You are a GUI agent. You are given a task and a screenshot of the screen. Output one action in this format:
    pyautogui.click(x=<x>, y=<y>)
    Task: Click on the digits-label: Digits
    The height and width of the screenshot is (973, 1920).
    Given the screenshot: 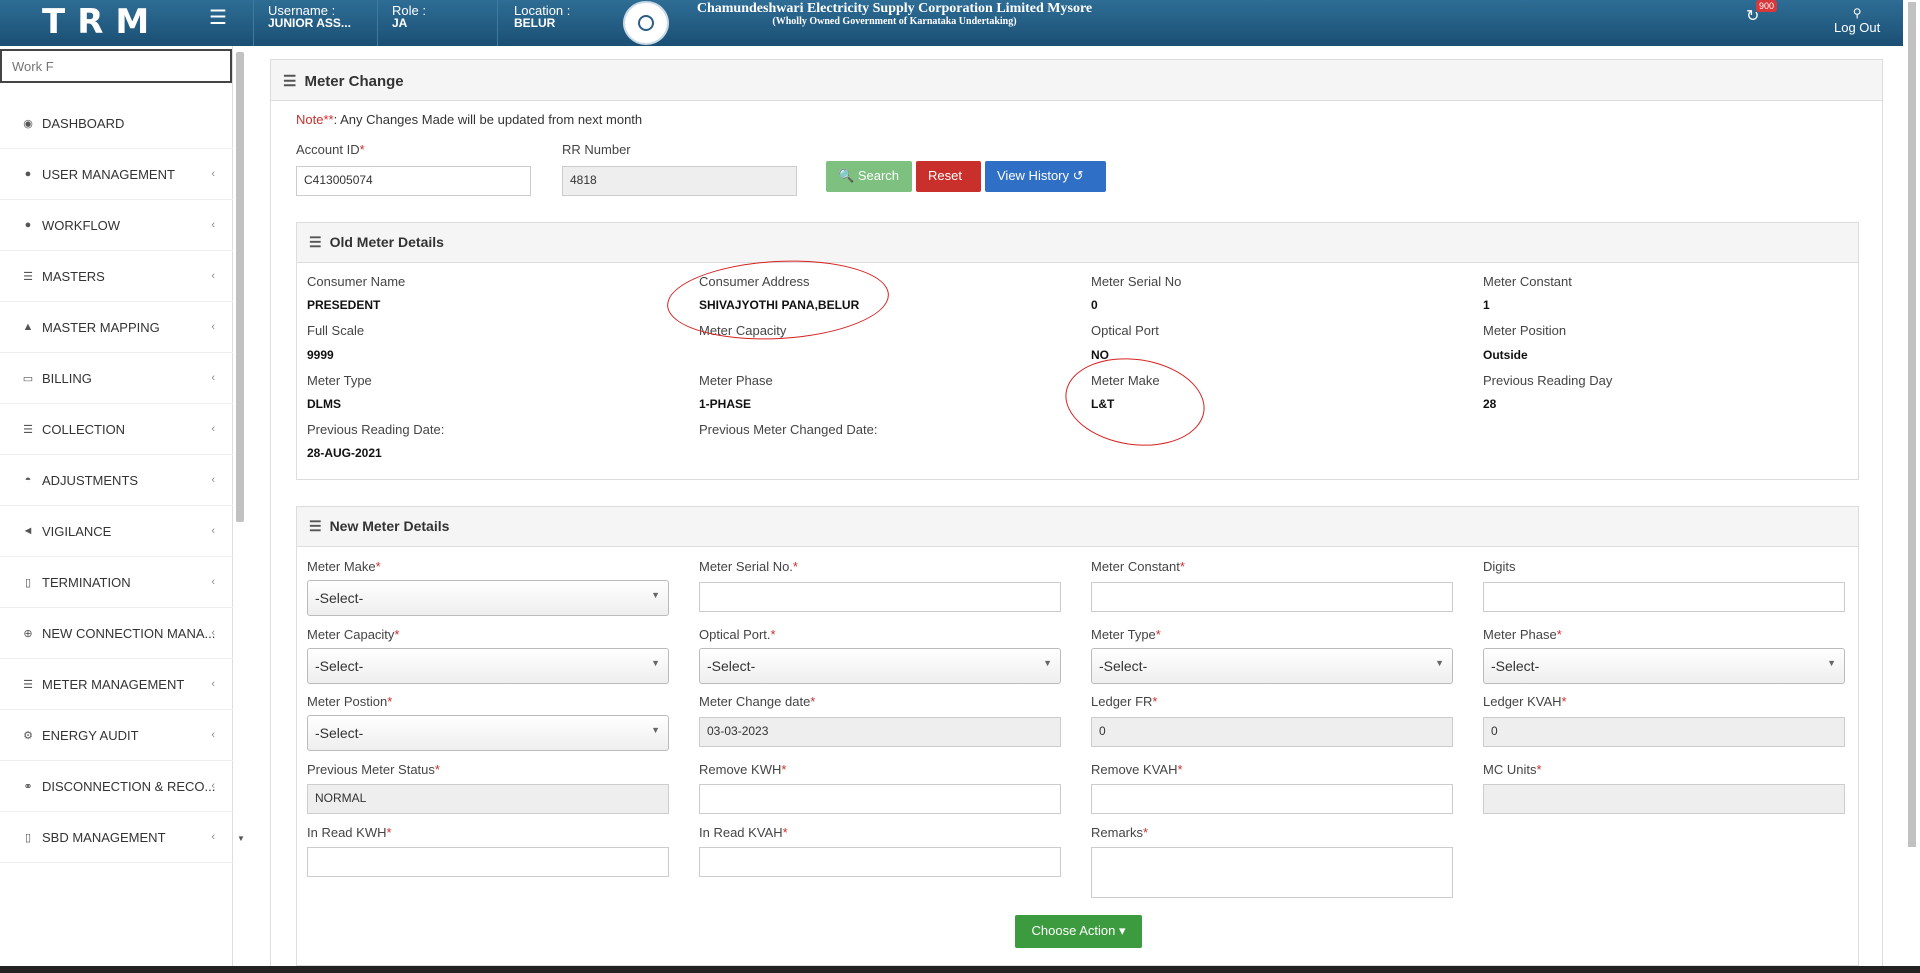 What is the action you would take?
    pyautogui.click(x=1499, y=566)
    